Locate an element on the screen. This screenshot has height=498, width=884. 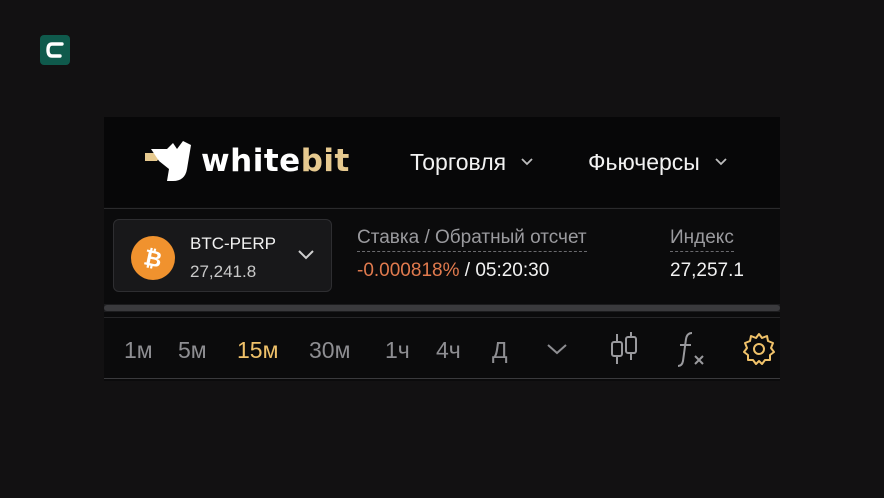
toolbar-bottom-divider is located at coordinates (442, 378).